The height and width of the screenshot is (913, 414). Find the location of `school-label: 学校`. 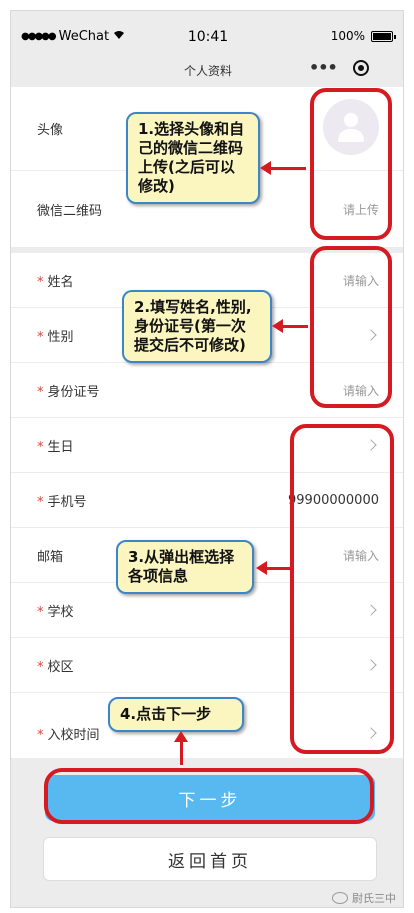

school-label: 学校 is located at coordinates (60, 612).